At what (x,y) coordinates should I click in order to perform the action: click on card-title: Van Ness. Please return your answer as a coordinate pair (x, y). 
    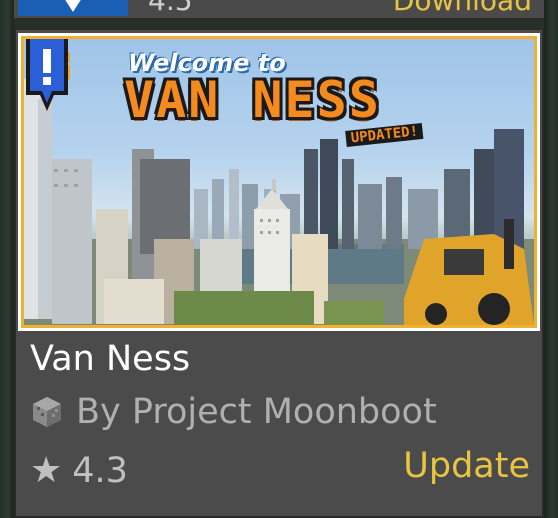
    Looking at the image, I should click on (110, 359).